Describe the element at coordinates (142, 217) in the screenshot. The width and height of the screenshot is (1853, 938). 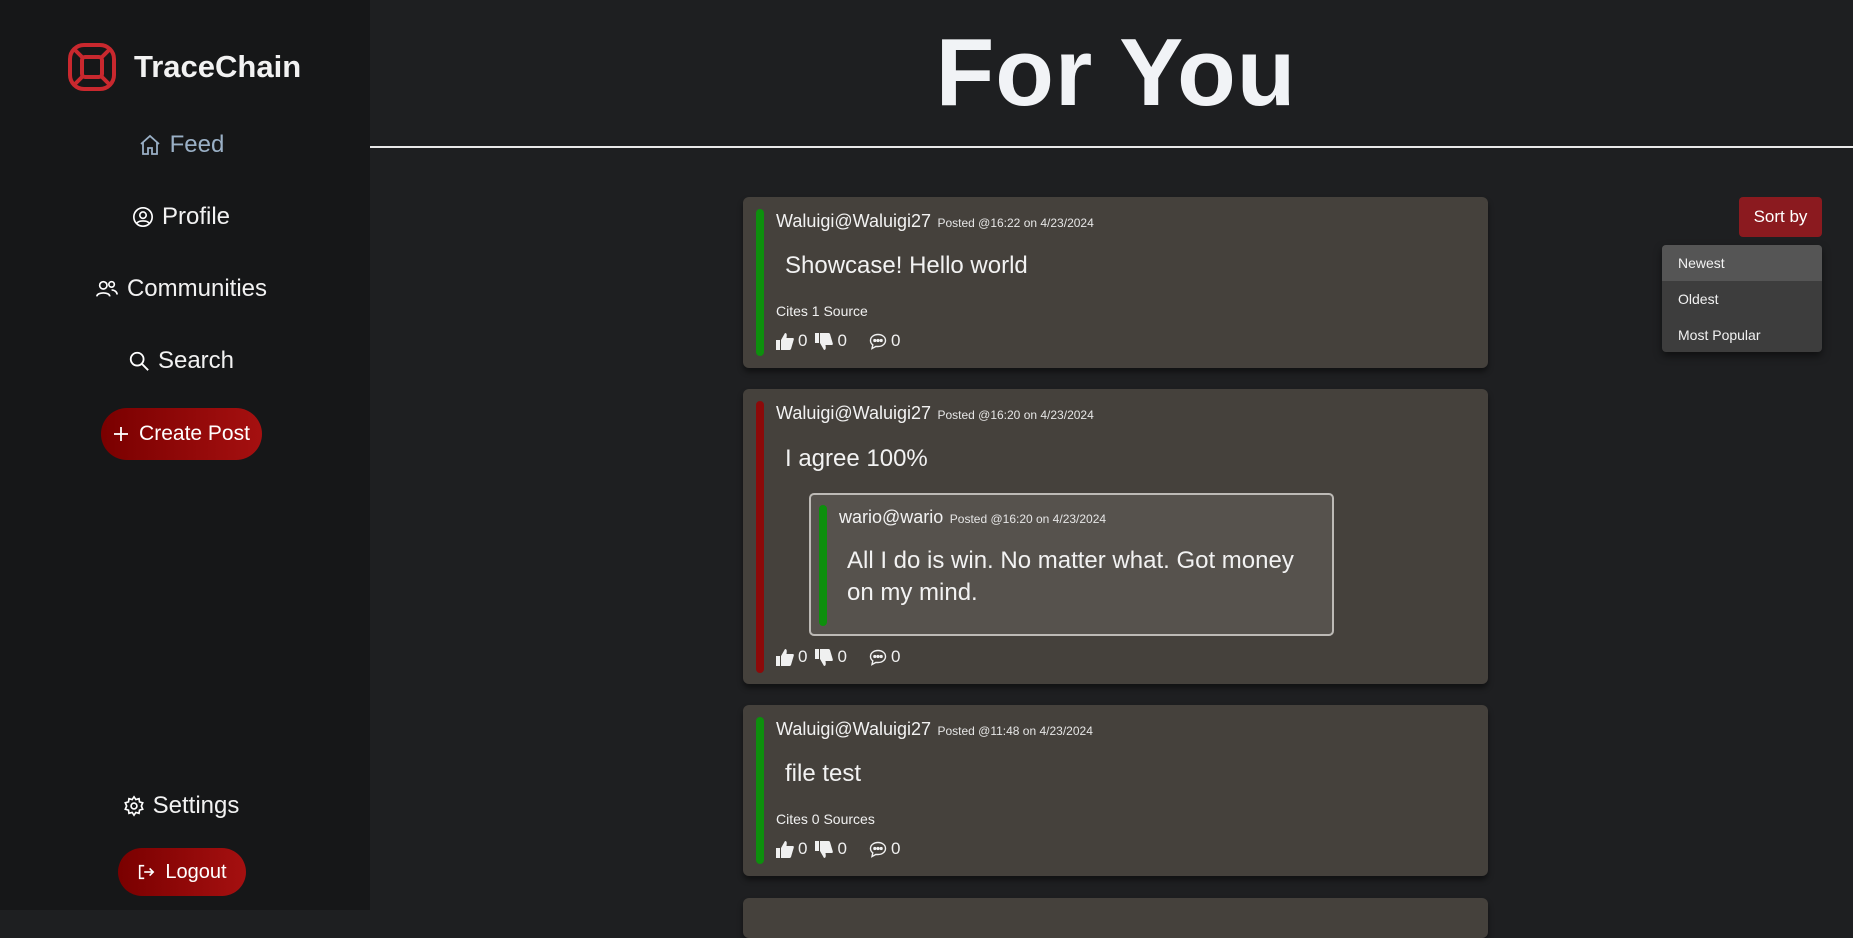
I see `user-circle-icon` at that location.